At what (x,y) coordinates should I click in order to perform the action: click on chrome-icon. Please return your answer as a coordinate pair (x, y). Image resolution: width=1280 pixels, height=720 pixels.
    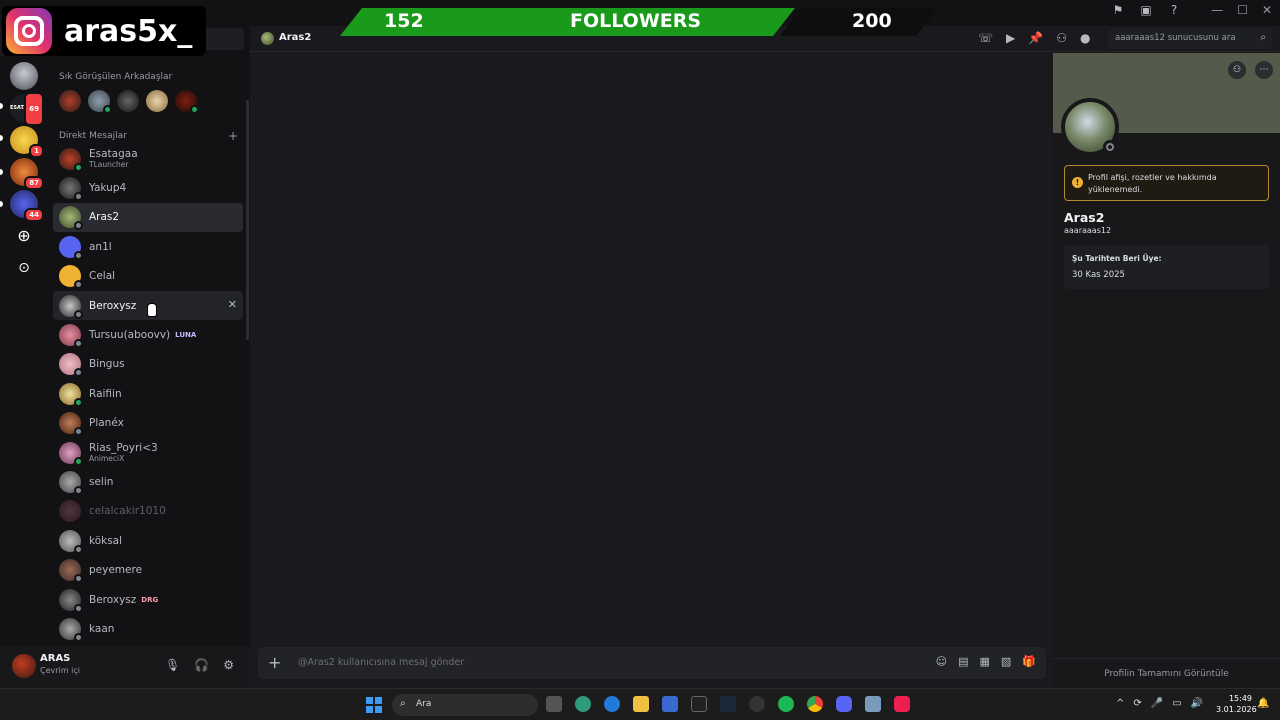
    Looking at the image, I should click on (815, 704).